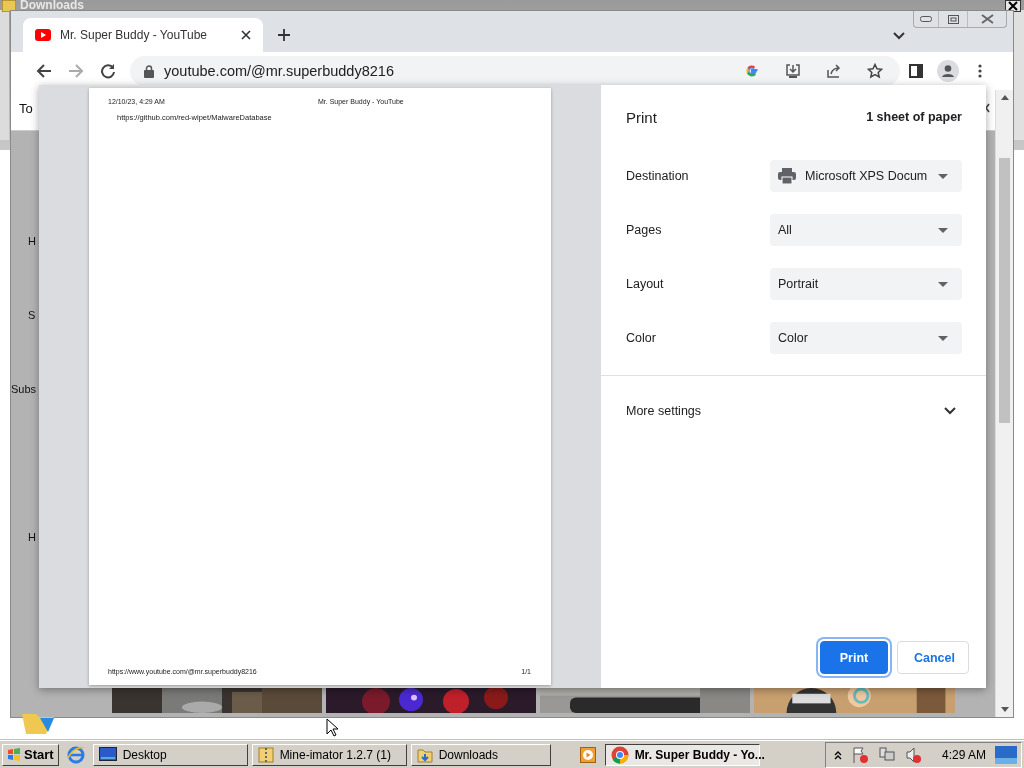 The width and height of the screenshot is (1024, 768). Describe the element at coordinates (329, 754) in the screenshot. I see `taskbar-button: Mine-imator 1.2.7 (1)` at that location.